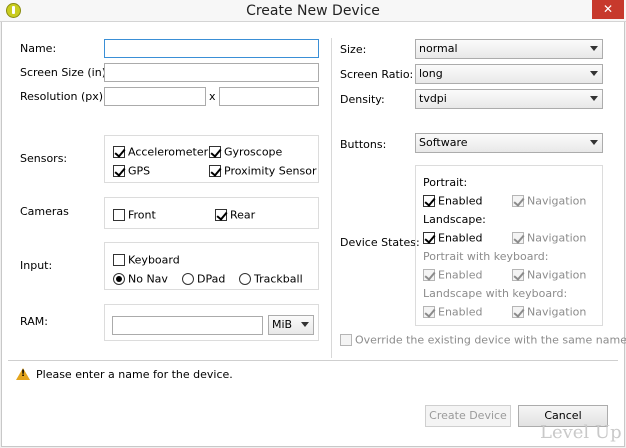  I want to click on no-nav-radio: No Nav, so click(140, 279).